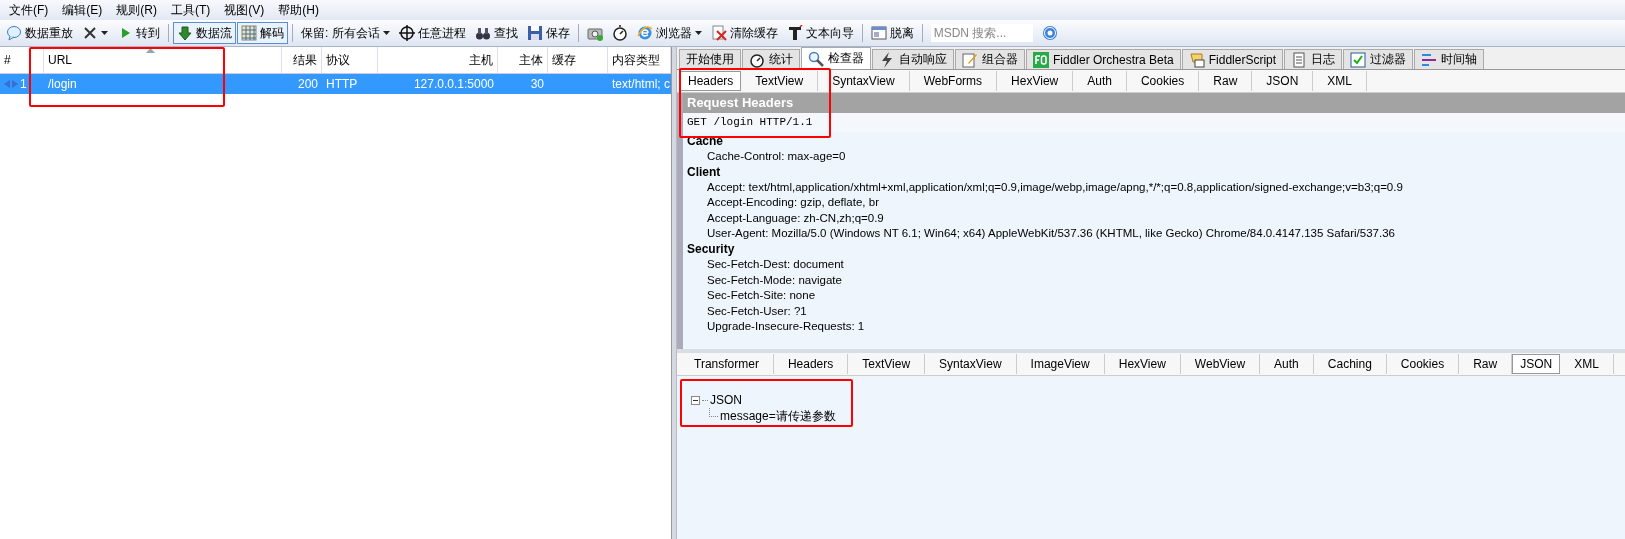 The width and height of the screenshot is (1625, 539). What do you see at coordinates (744, 33) in the screenshot?
I see `toolbar-button: 清除缓存` at bounding box center [744, 33].